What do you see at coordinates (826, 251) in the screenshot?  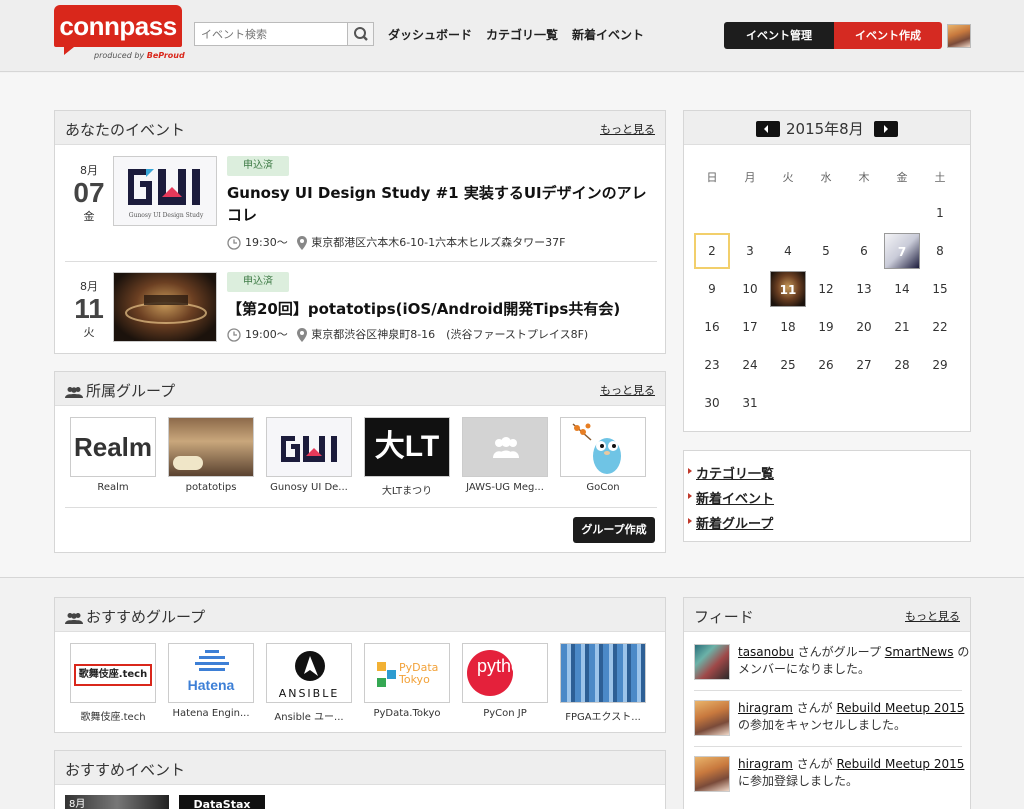 I see `calendar-day-5: 5` at bounding box center [826, 251].